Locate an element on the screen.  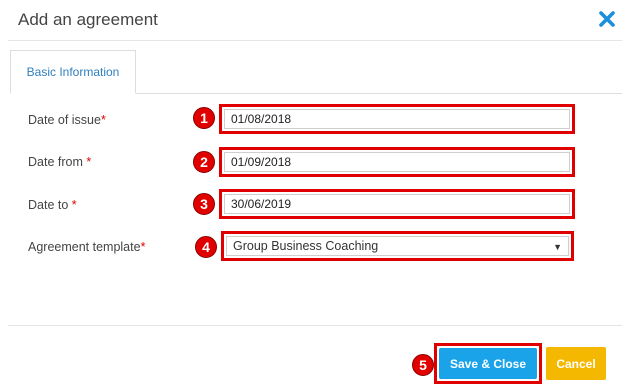
save-highlight: Save & Close is located at coordinates (488, 363).